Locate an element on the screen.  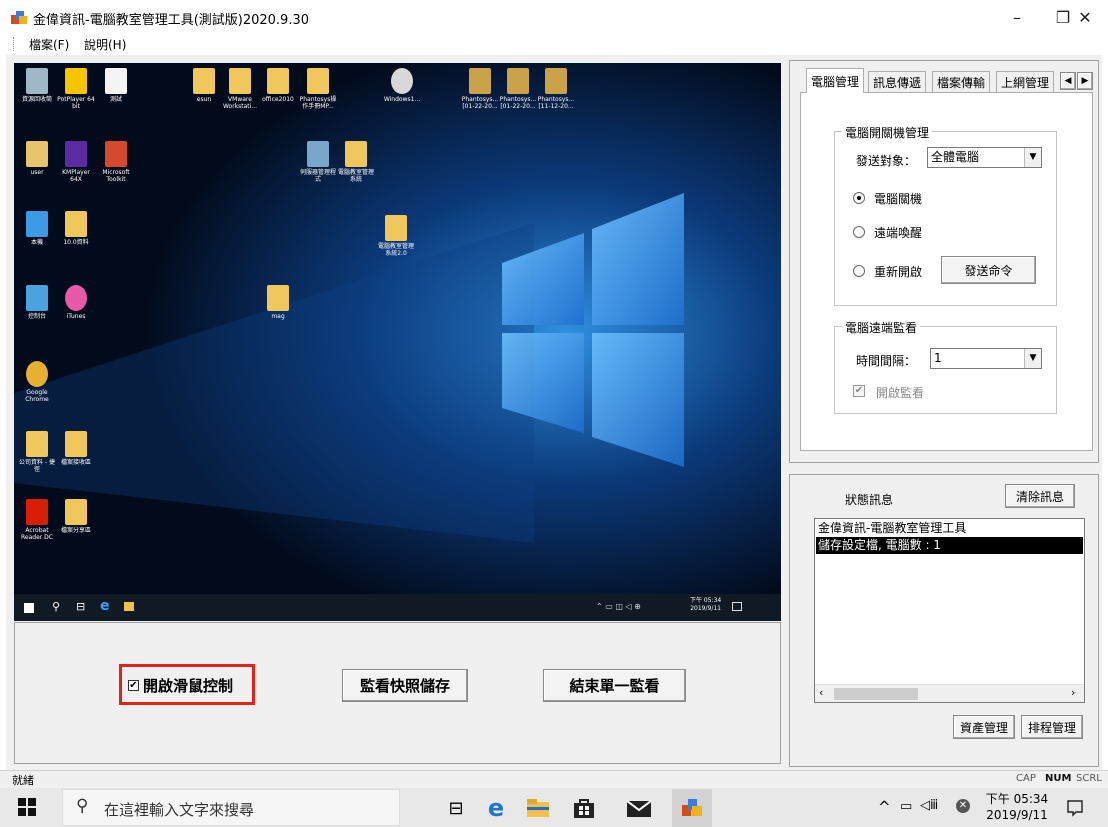
target-select: 全體電腦 ▼ is located at coordinates (984, 157).